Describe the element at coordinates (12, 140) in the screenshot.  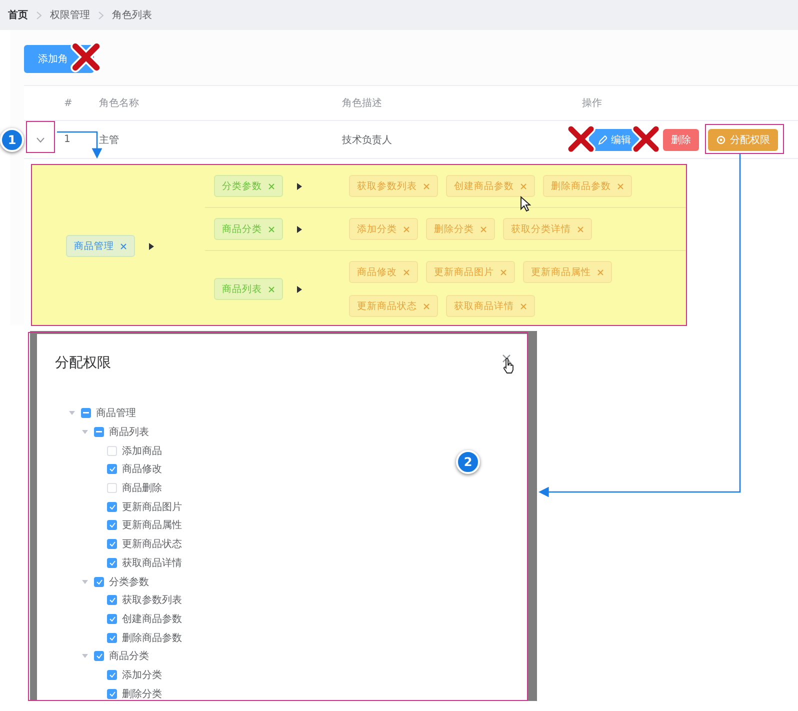
I see `step-marker: 1` at that location.